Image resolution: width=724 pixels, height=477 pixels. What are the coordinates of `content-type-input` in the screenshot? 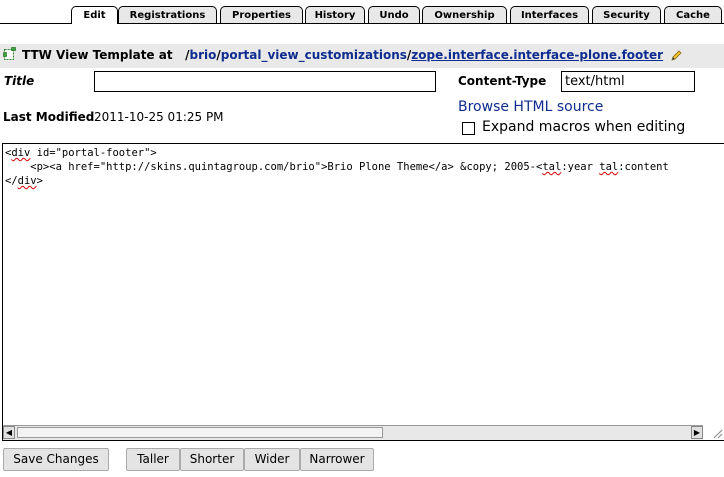 It's located at (628, 81).